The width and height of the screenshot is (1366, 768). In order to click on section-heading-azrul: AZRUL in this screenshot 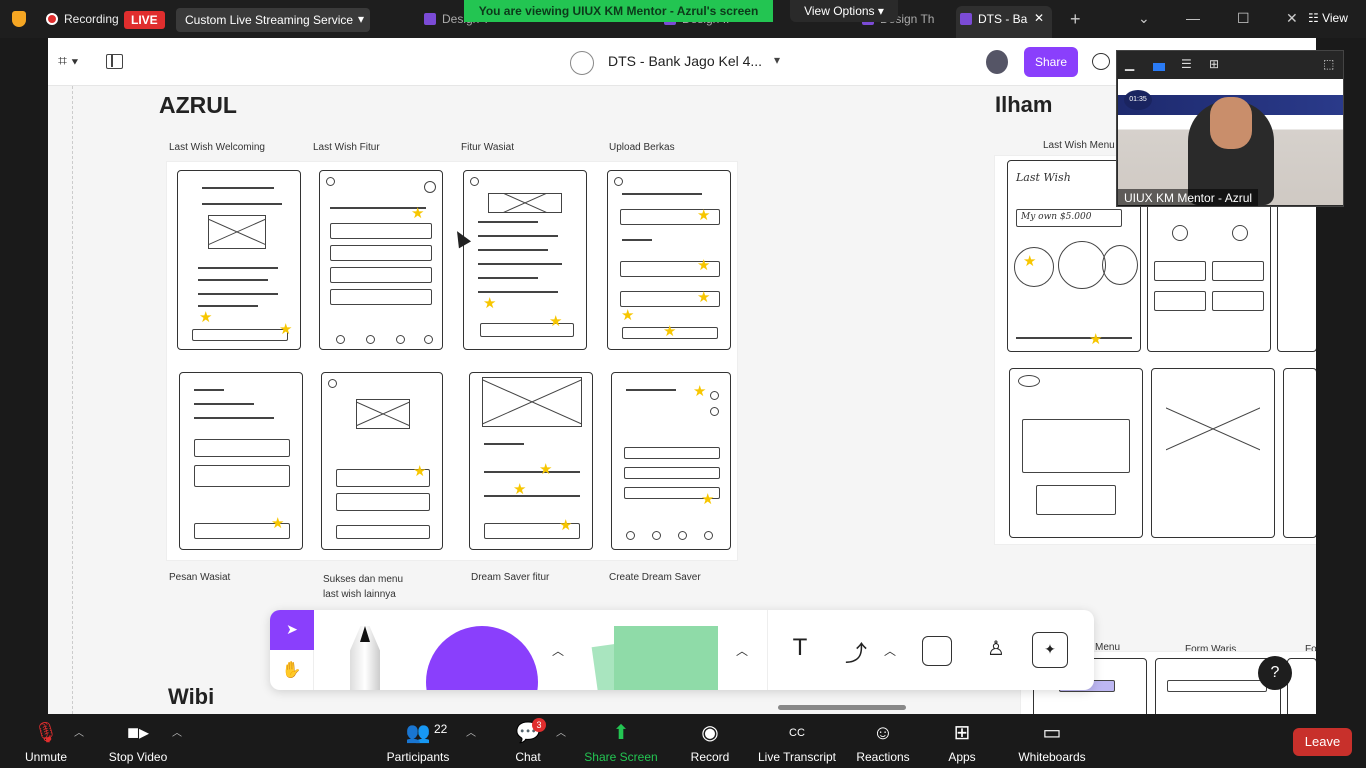, I will do `click(198, 105)`.